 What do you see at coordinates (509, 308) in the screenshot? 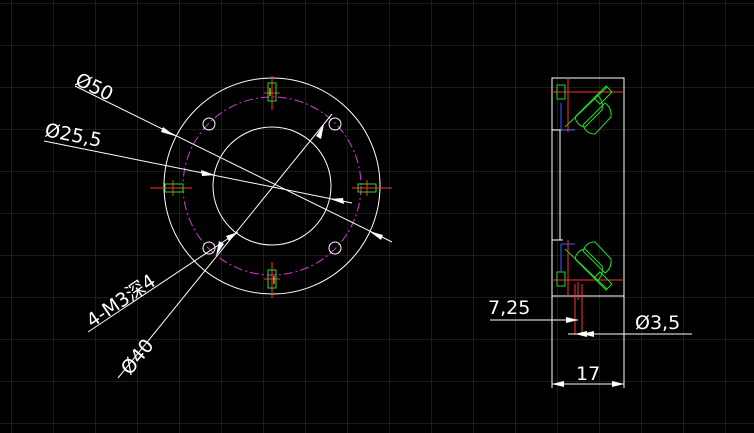
I see `pin-offset-label: 7,25` at bounding box center [509, 308].